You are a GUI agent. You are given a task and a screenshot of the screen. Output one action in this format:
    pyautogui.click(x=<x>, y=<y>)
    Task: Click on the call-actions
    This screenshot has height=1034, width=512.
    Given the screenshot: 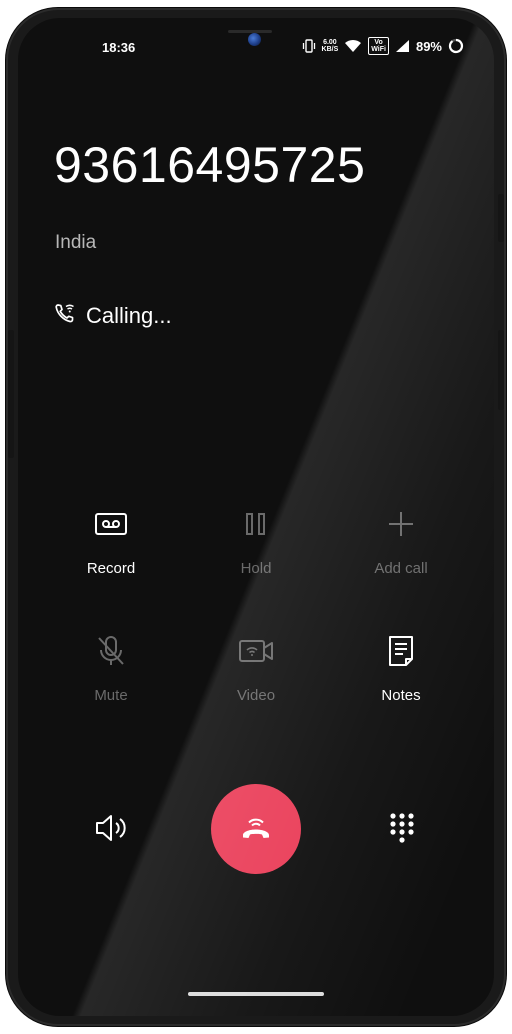 What is the action you would take?
    pyautogui.click(x=256, y=829)
    